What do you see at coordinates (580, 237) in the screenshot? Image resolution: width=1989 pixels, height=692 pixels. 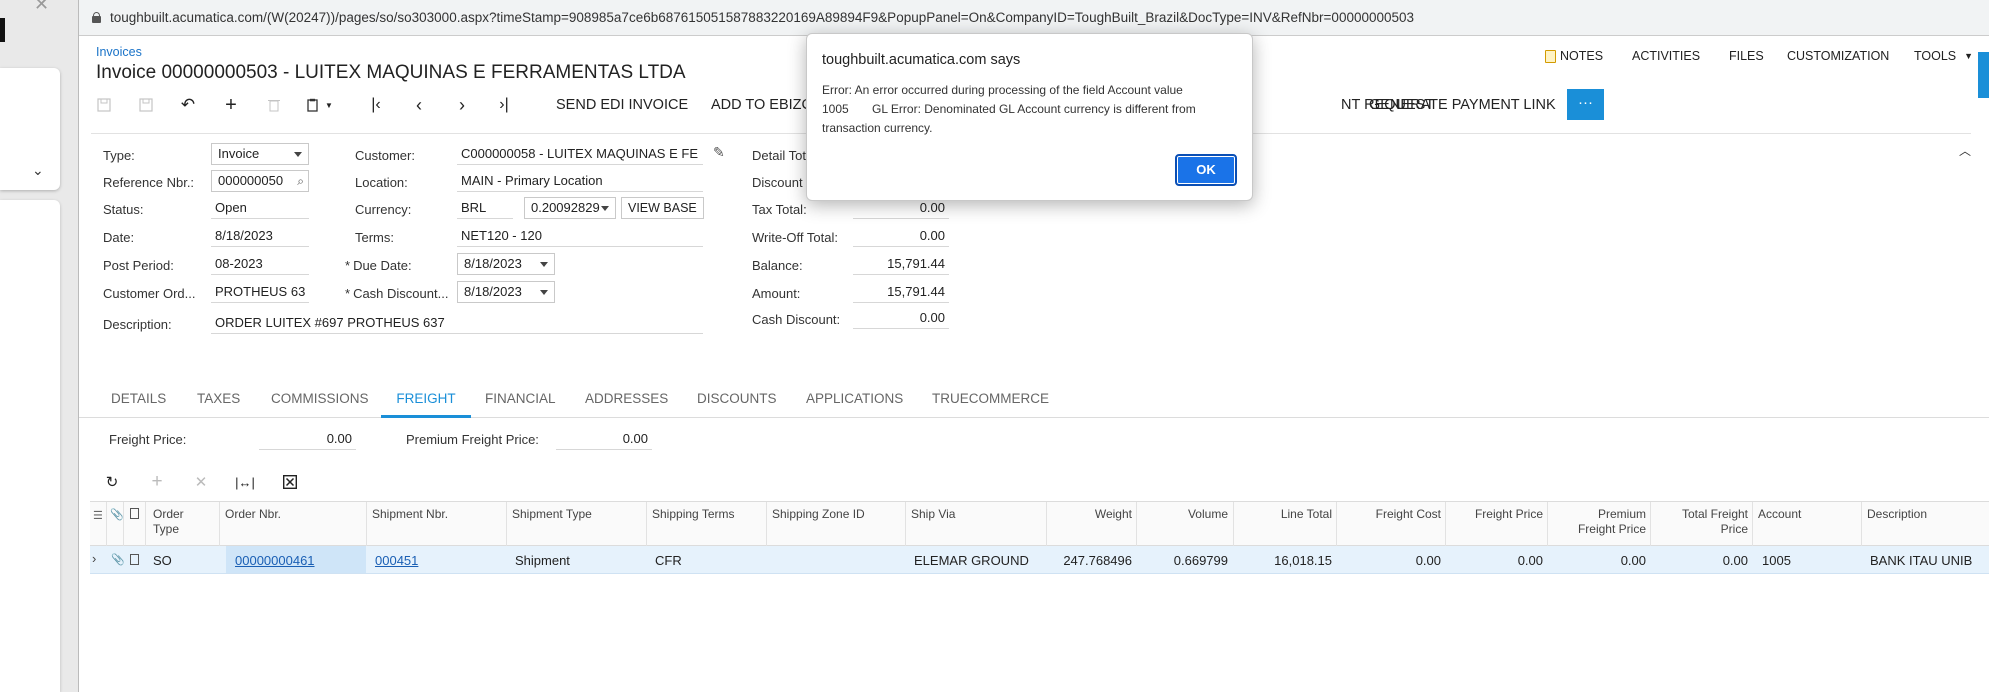 I see `terms-input: NET120 - 120` at bounding box center [580, 237].